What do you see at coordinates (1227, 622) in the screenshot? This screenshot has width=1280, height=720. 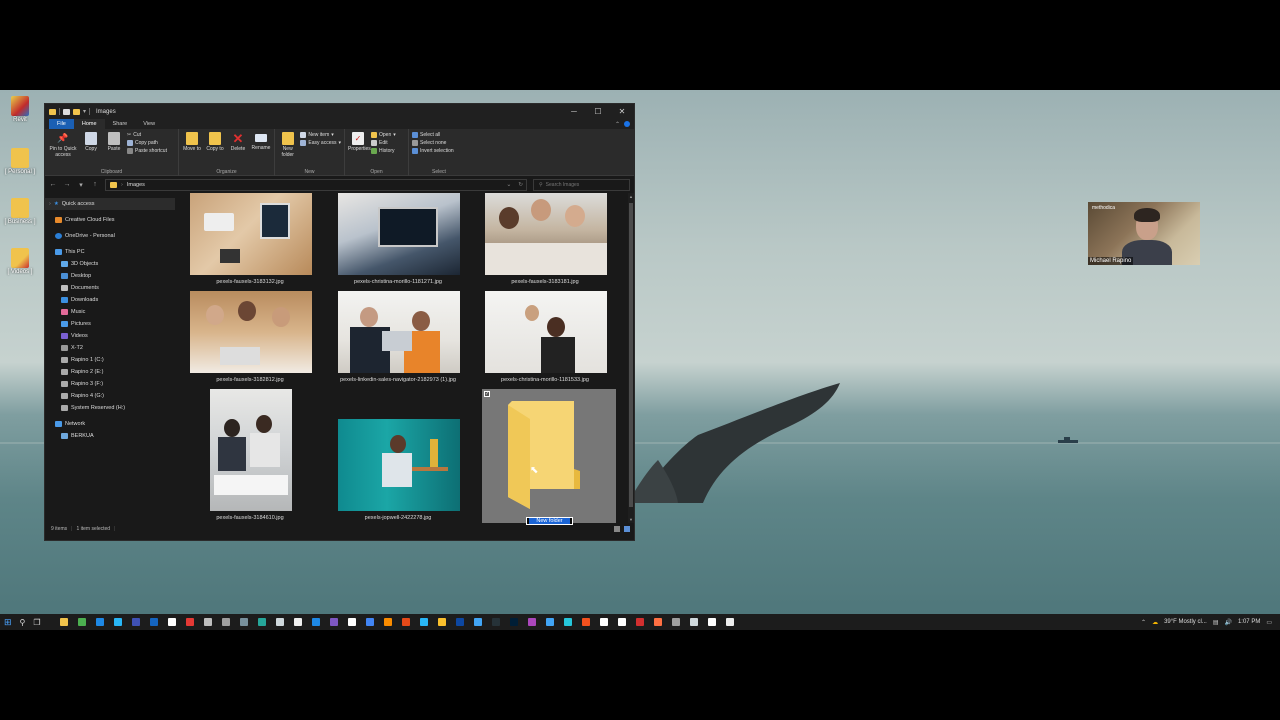 I see `volume-icon: 🔊` at bounding box center [1227, 622].